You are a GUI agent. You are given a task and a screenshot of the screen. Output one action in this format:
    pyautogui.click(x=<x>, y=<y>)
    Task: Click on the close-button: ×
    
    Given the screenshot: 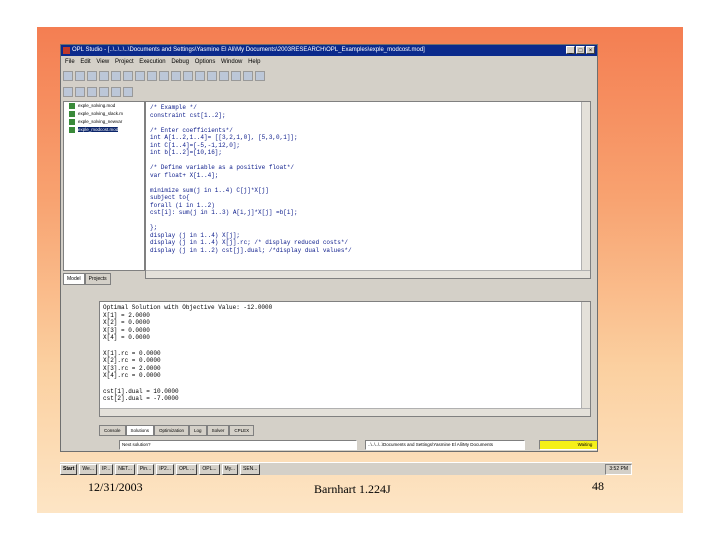 What is the action you would take?
    pyautogui.click(x=590, y=50)
    